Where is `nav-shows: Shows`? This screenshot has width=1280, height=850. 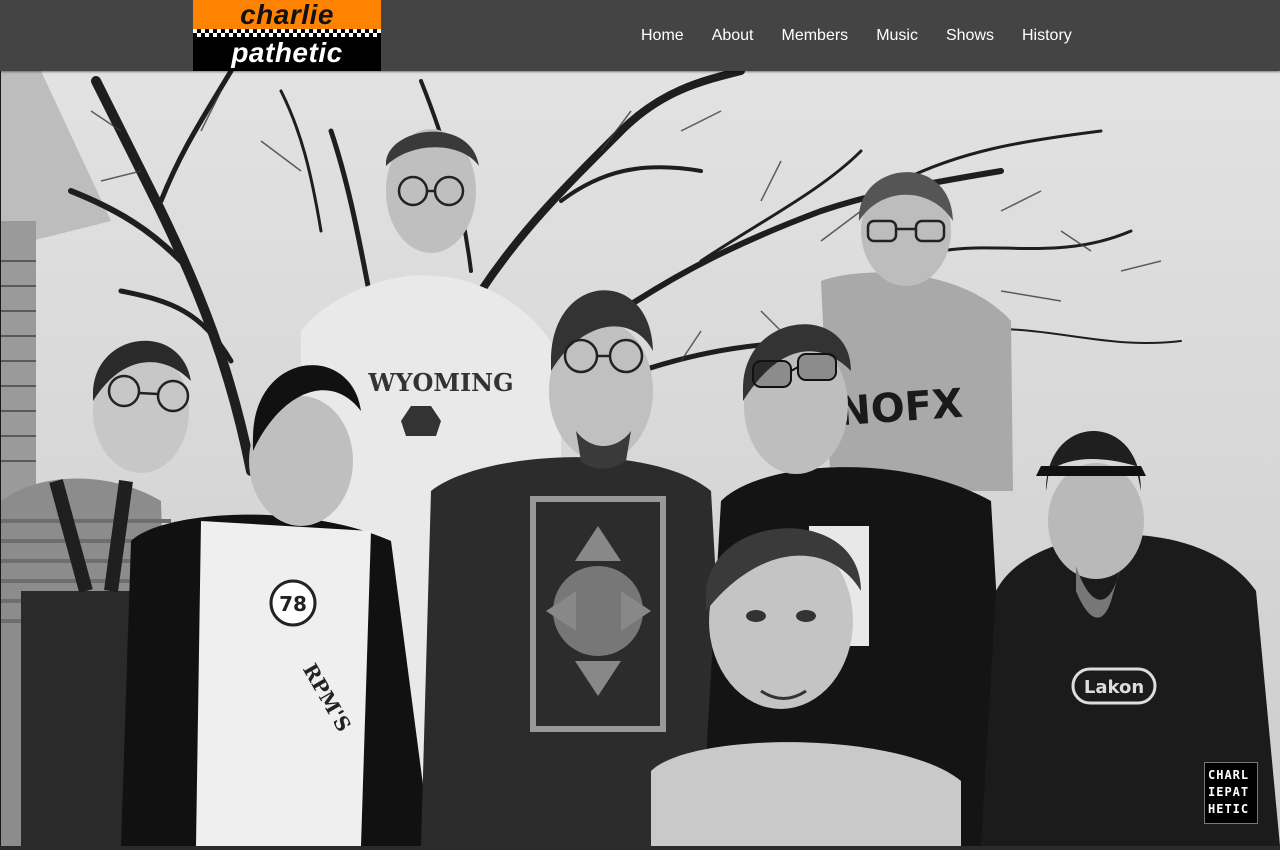 nav-shows: Shows is located at coordinates (970, 35).